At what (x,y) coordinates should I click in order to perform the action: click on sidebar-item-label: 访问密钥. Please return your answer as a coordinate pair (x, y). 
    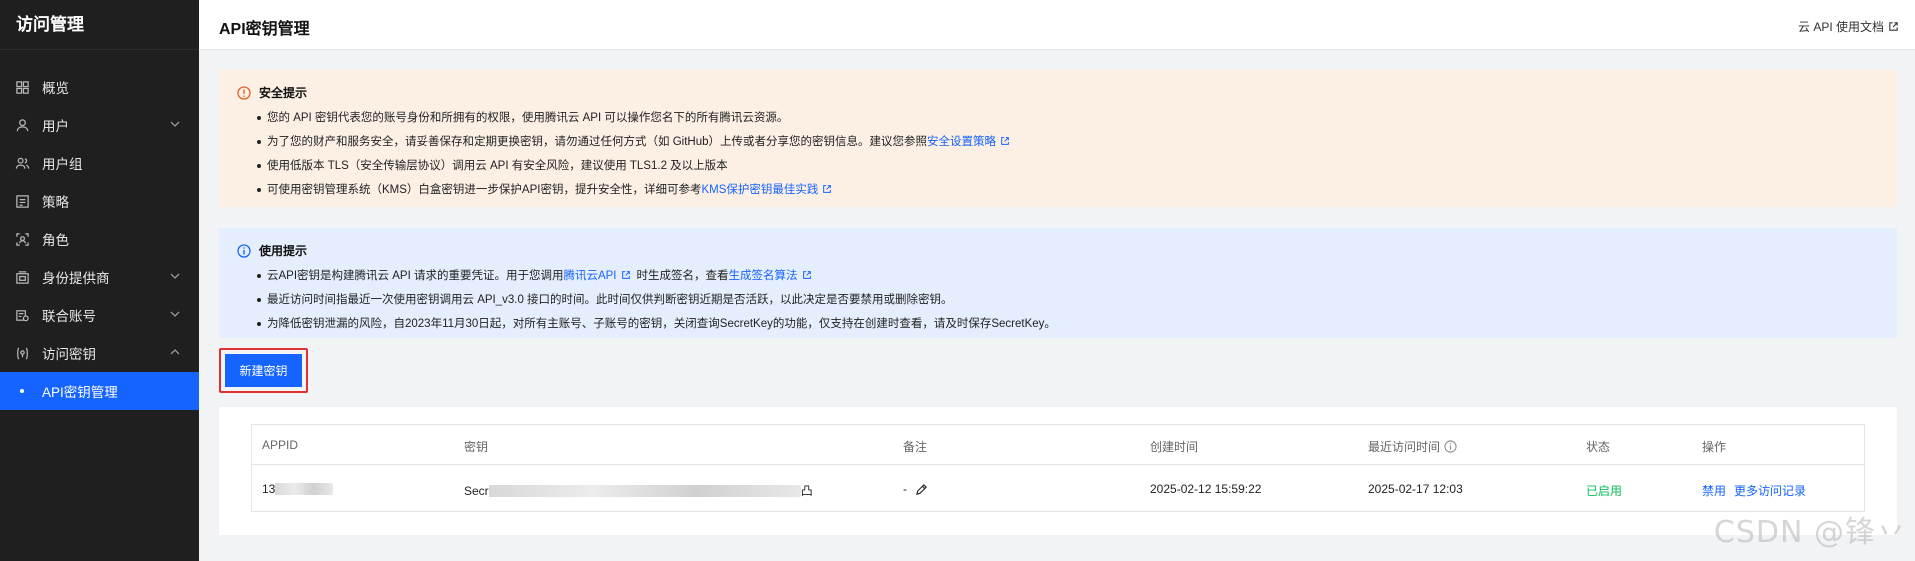
    Looking at the image, I should click on (69, 354).